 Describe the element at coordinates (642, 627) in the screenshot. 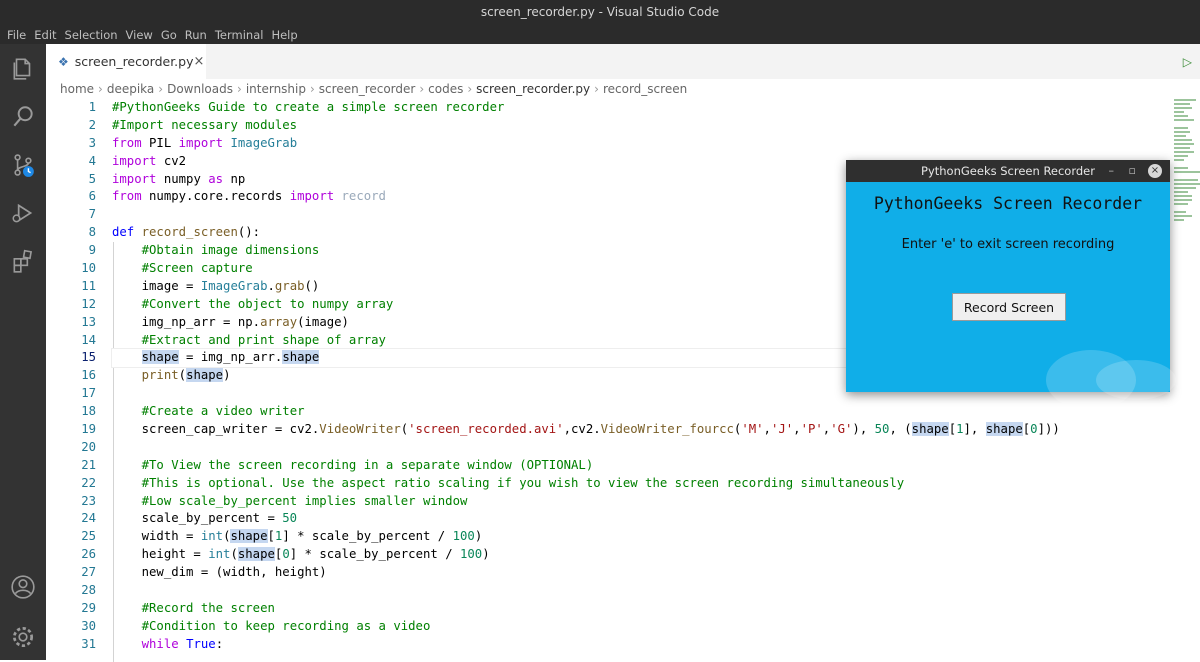

I see `code-line: #Condition to keep recording as a video` at that location.